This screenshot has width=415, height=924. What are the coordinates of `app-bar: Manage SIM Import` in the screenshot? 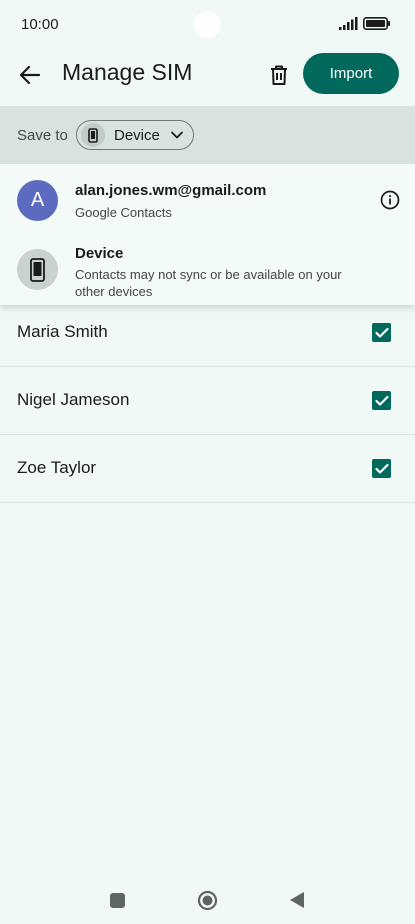 It's located at (207, 77).